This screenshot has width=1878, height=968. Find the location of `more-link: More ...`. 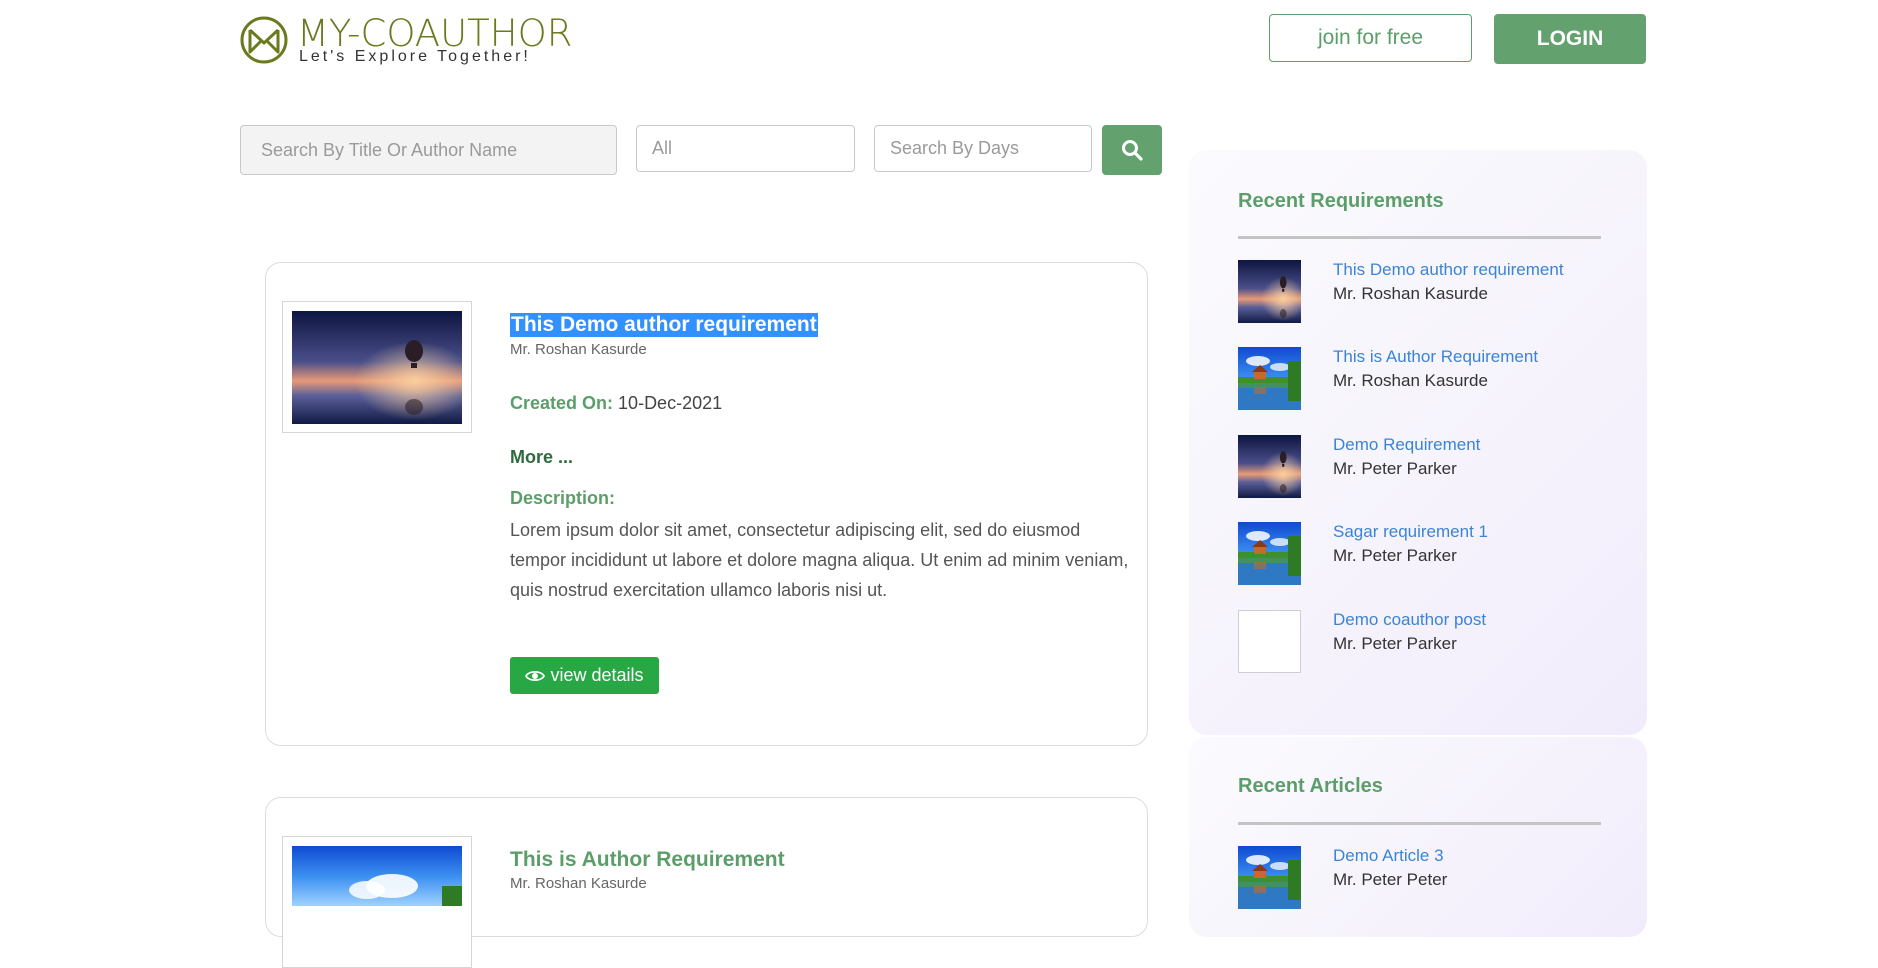

more-link: More ... is located at coordinates (541, 457).